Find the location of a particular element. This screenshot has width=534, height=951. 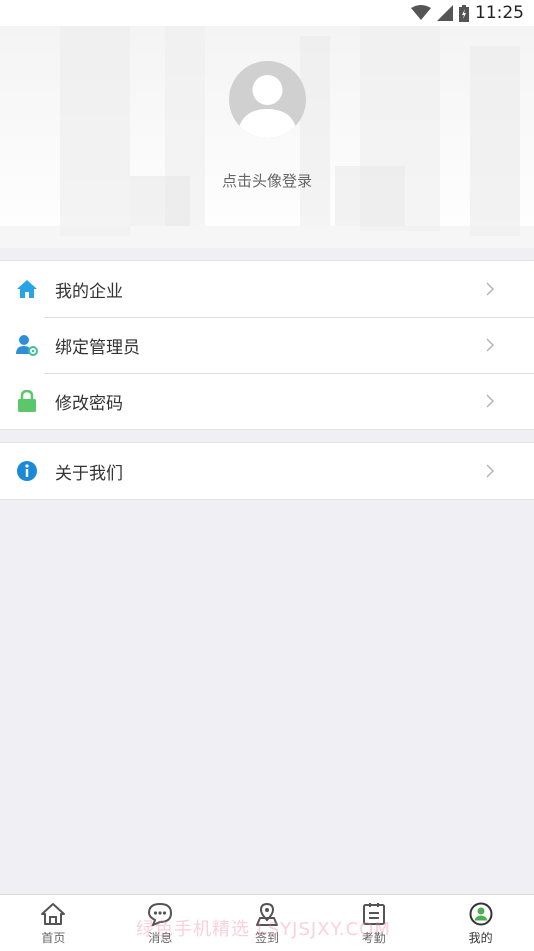

lock-icon is located at coordinates (27, 401).